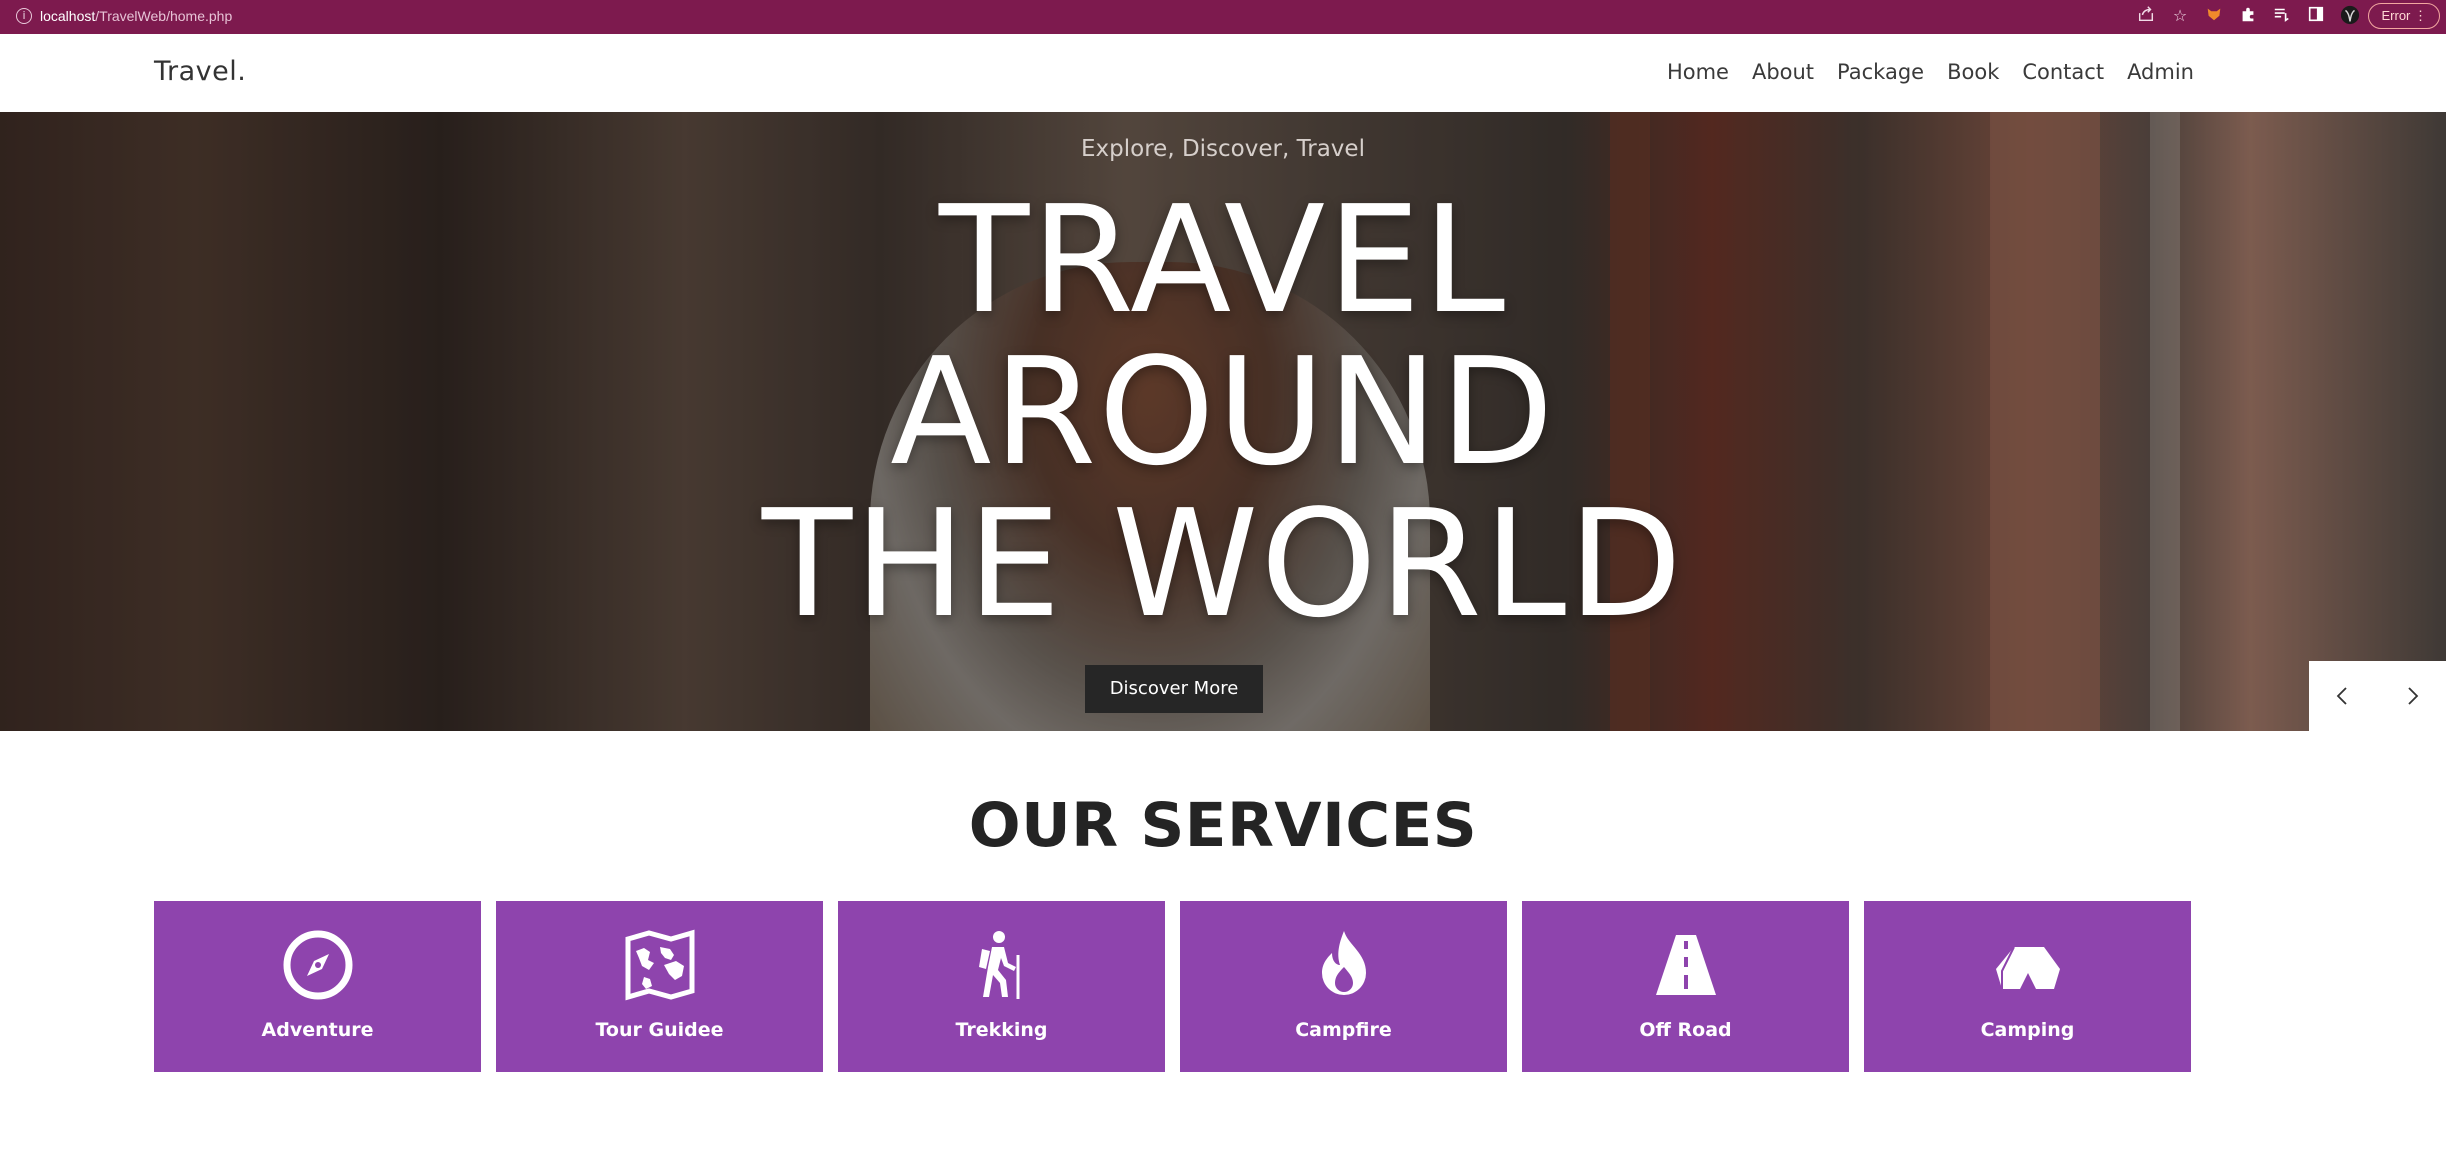 The image size is (2446, 1152). Describe the element at coordinates (1343, 1030) in the screenshot. I see `service-label: Campfire` at that location.